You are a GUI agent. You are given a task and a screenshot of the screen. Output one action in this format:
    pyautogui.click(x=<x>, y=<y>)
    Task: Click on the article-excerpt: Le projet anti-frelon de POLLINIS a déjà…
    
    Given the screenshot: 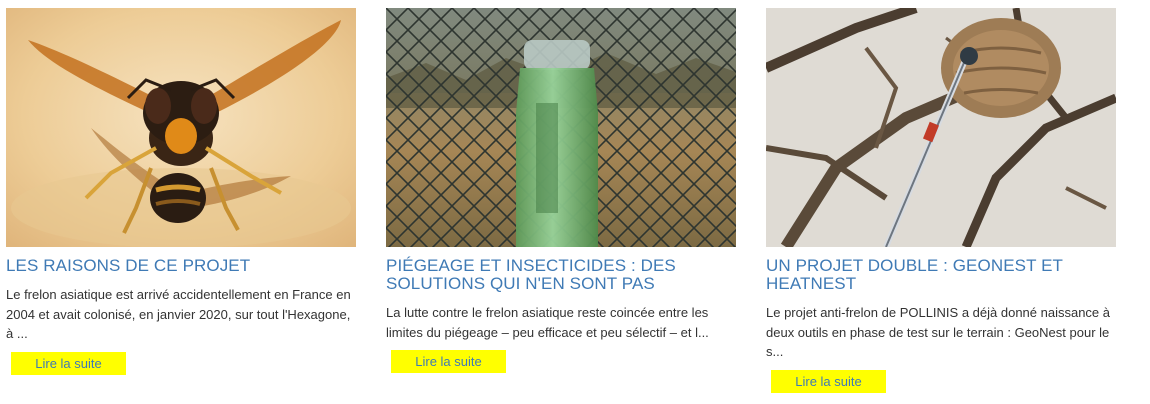 What is the action you would take?
    pyautogui.click(x=938, y=332)
    